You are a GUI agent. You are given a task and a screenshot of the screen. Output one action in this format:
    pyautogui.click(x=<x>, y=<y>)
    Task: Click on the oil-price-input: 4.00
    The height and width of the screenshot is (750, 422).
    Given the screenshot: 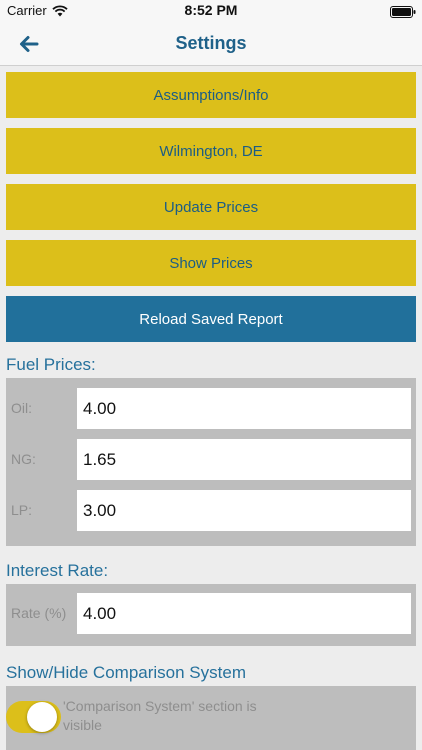 What is the action you would take?
    pyautogui.click(x=244, y=408)
    